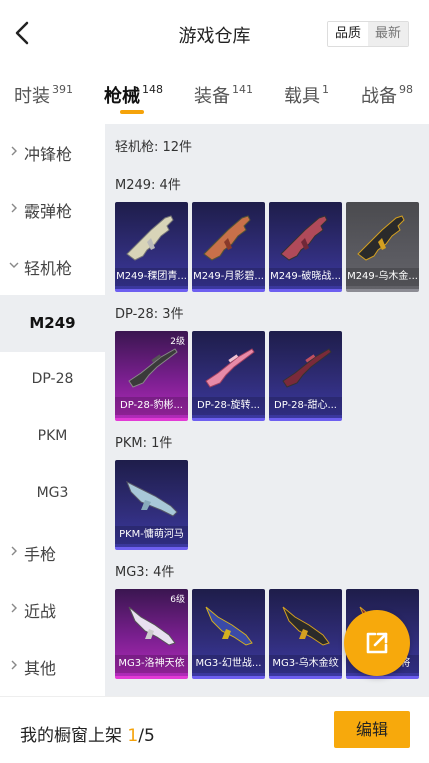  I want to click on skin-name: MG3-洛神天依, so click(151, 664).